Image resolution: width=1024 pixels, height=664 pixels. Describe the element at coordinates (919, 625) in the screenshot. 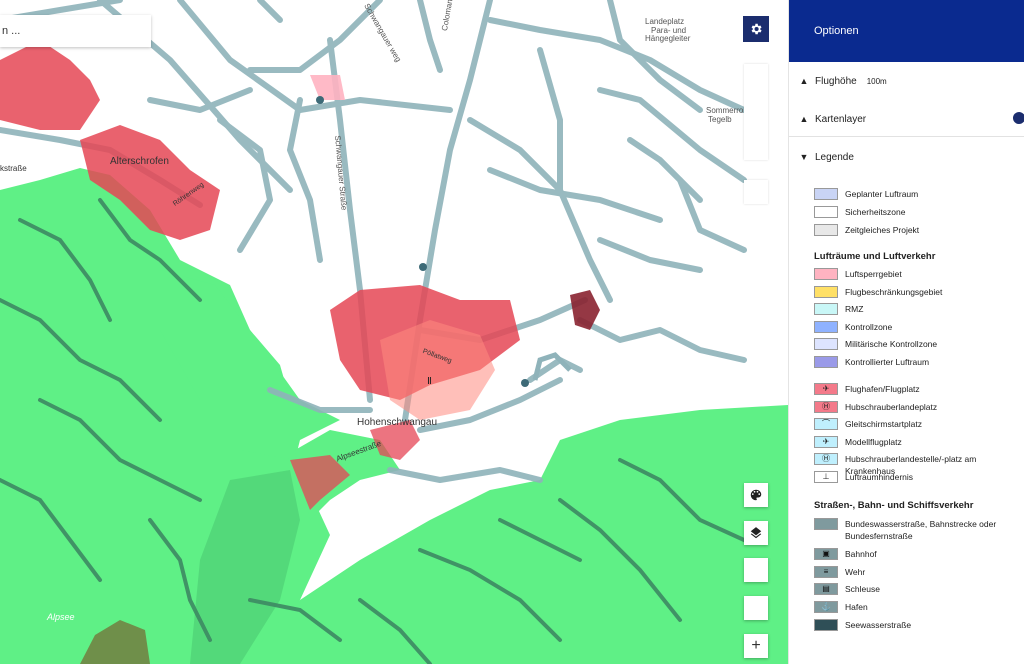

I see `legend-item: Seewasserstraße` at that location.